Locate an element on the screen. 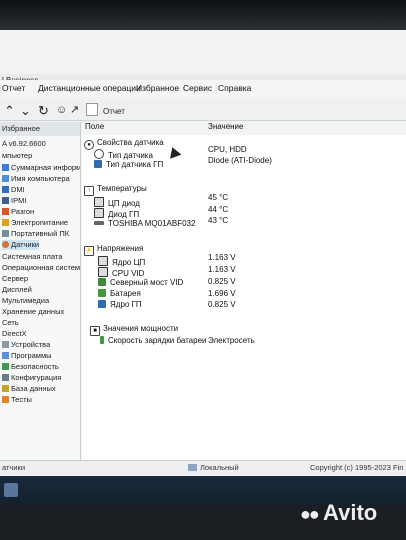  gpu-core-icon is located at coordinates (102, 304).